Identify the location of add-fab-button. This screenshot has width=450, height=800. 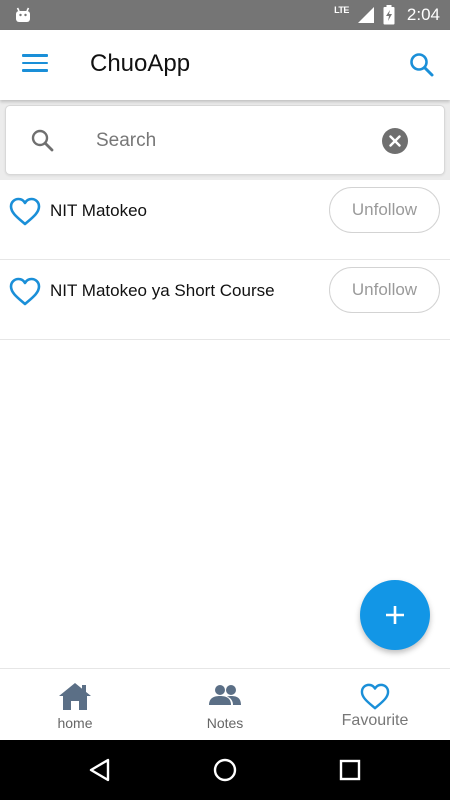
(395, 615).